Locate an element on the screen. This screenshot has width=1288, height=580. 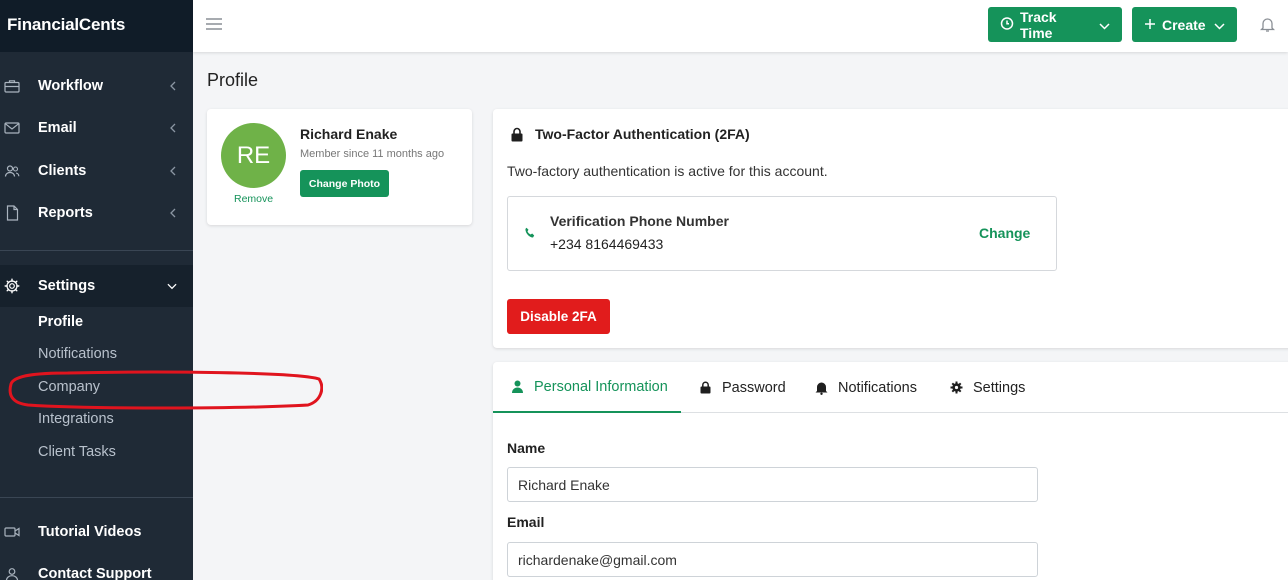
tab-label: Personal Information is located at coordinates (601, 386).